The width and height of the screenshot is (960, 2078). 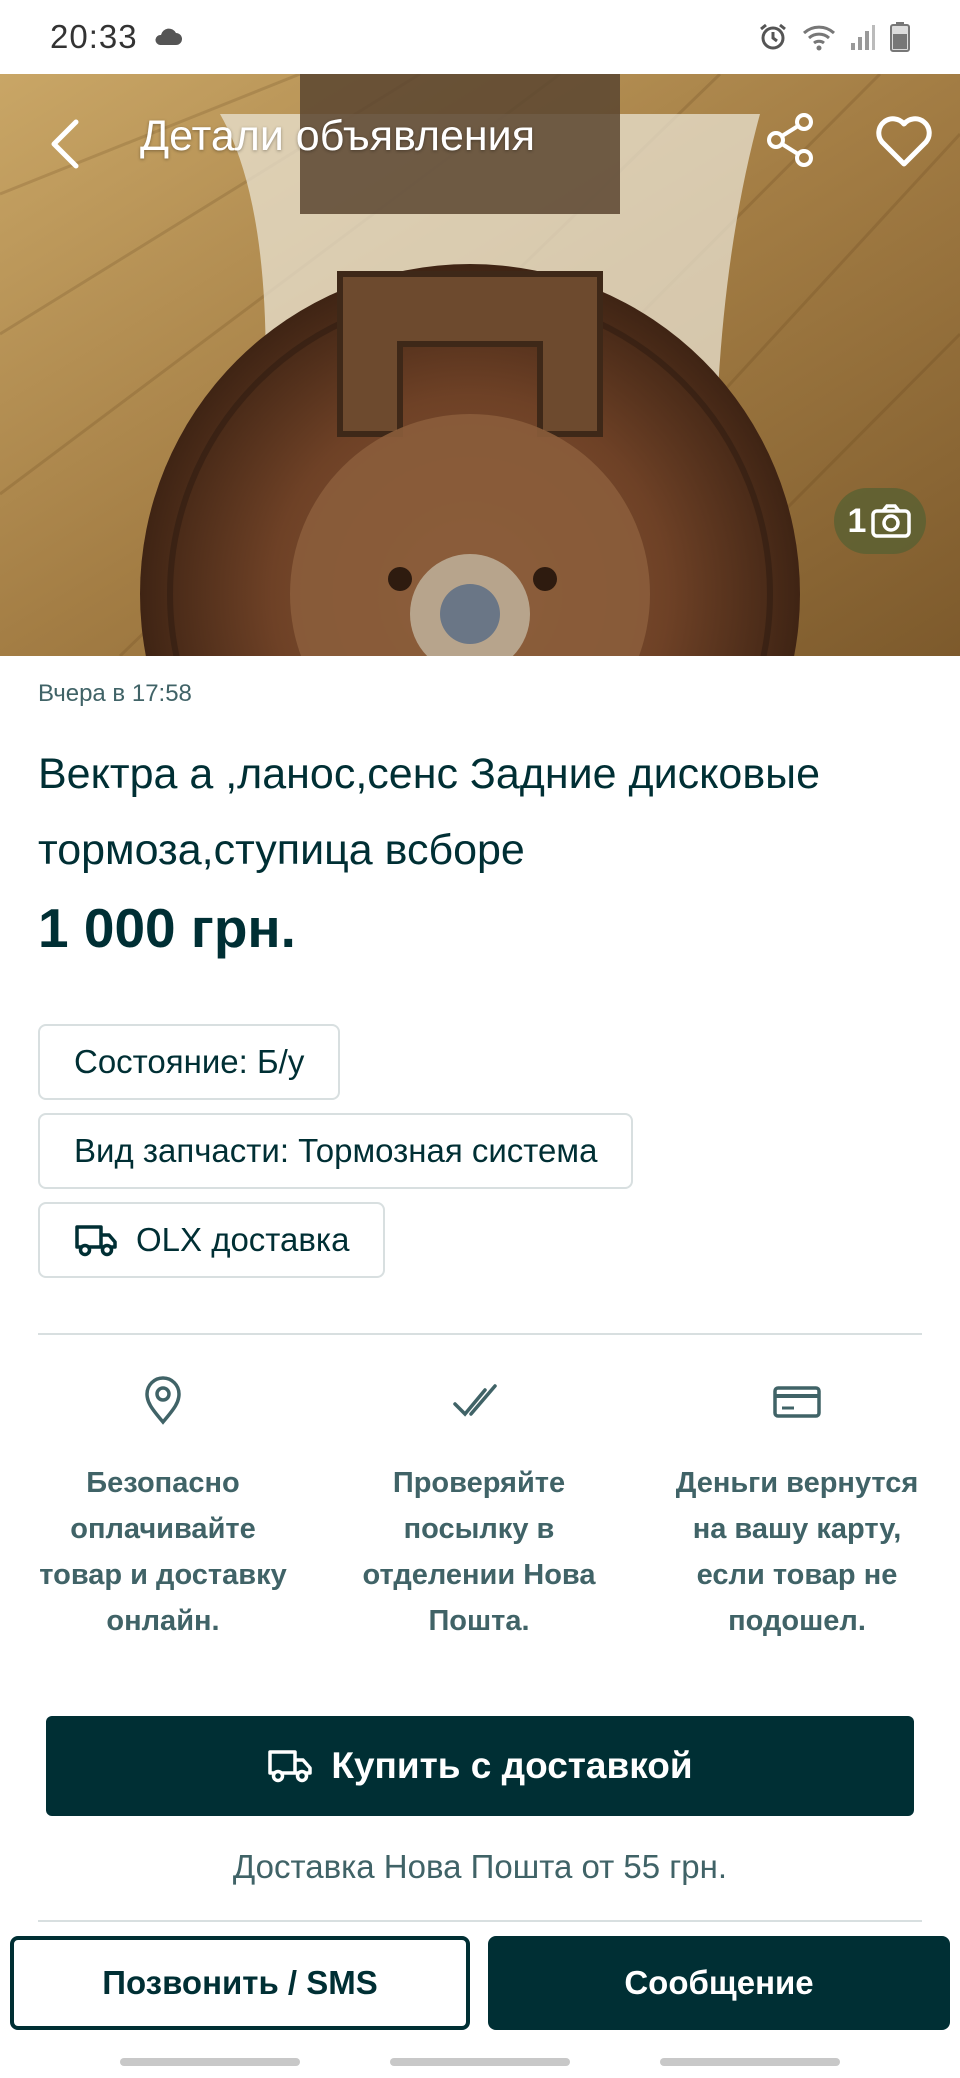 What do you see at coordinates (337, 136) in the screenshot?
I see `page-title: Детали объявления` at bounding box center [337, 136].